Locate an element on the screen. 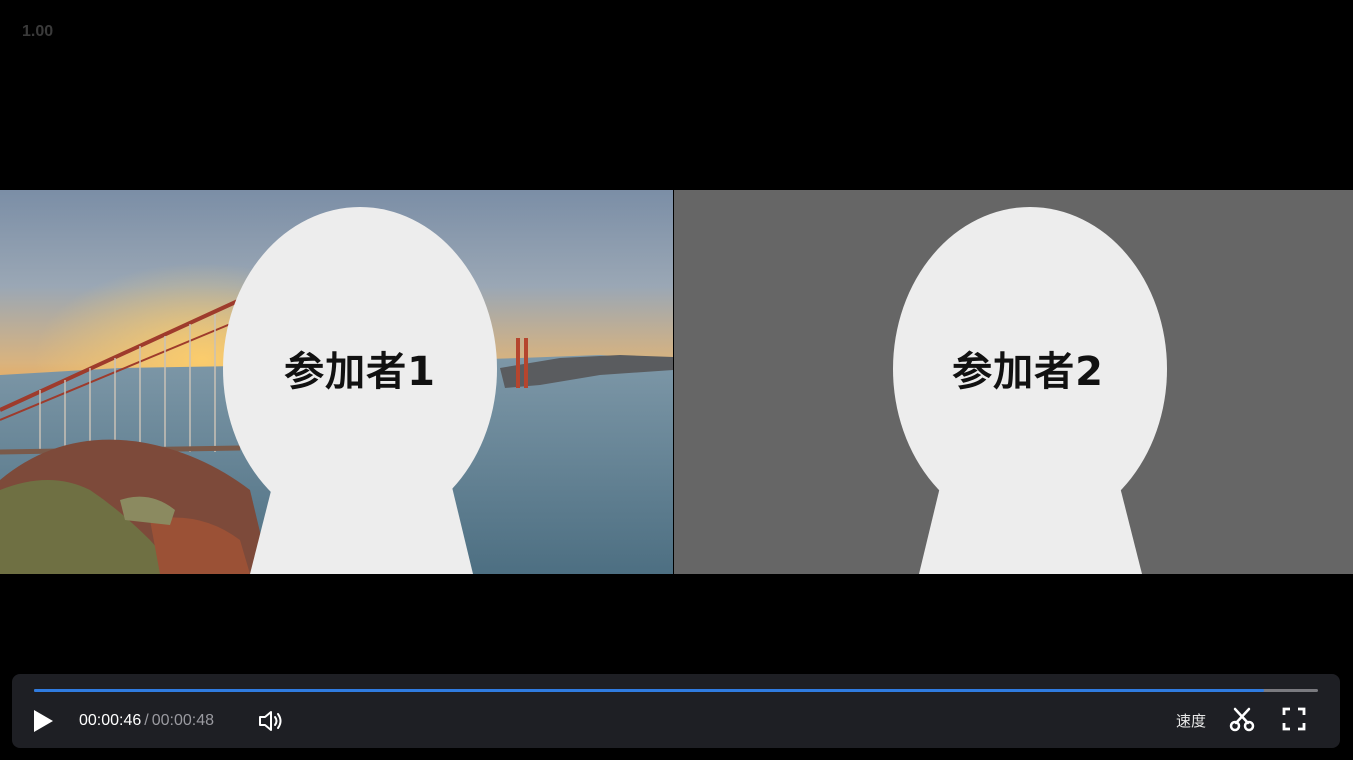 Image resolution: width=1353 pixels, height=760 pixels. time-display: 00:00:46/00:00:48 is located at coordinates (146, 721).